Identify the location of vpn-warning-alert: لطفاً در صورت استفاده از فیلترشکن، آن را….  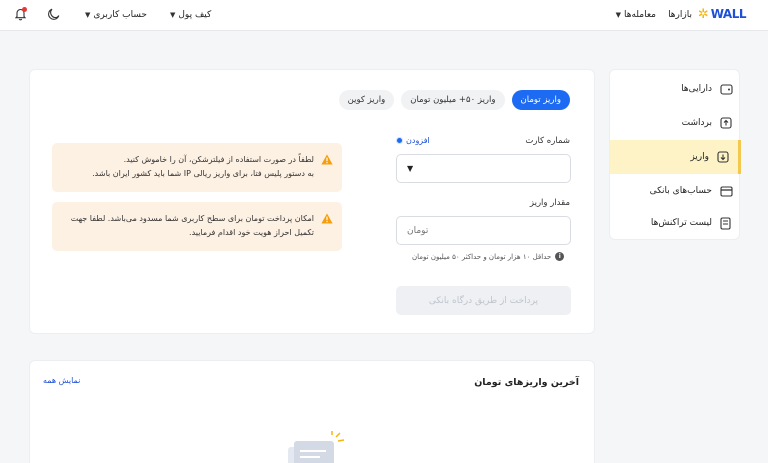
(197, 167).